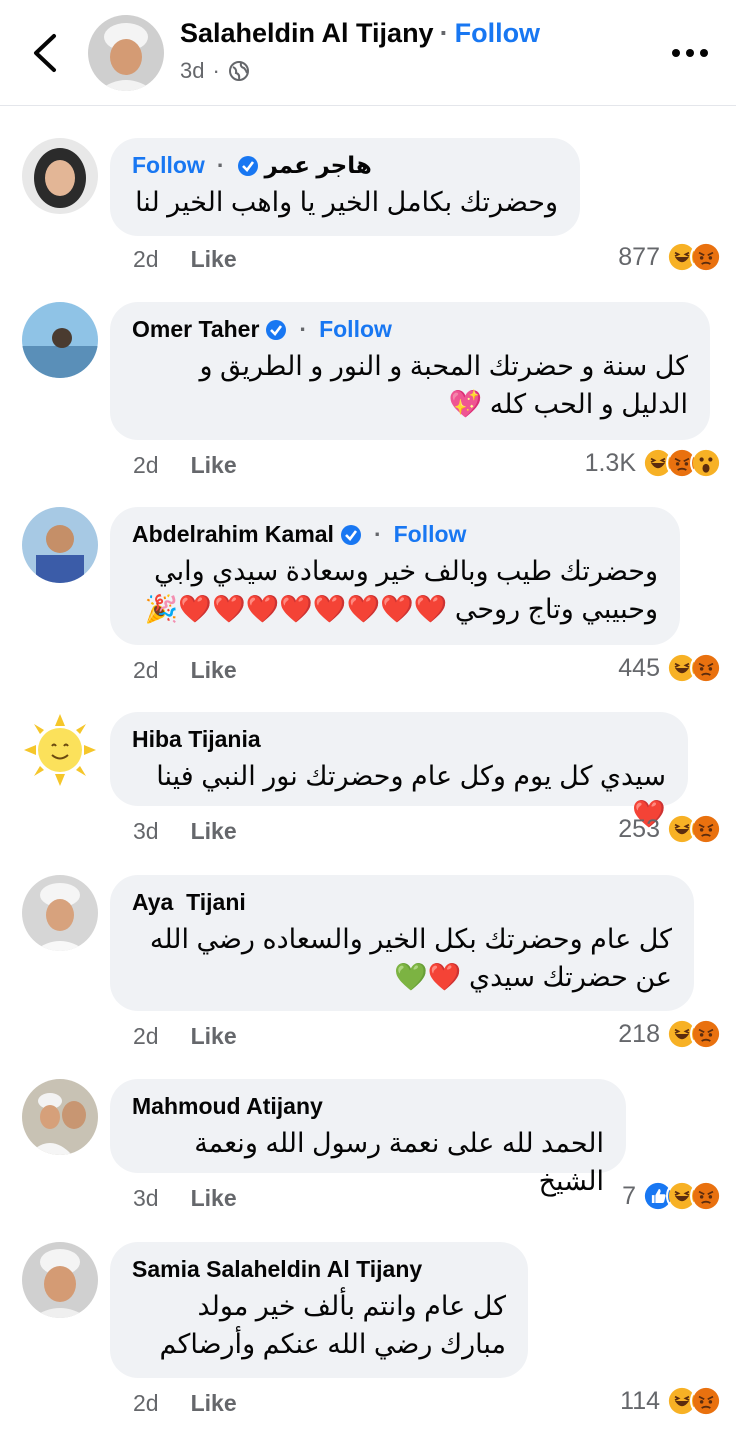 This screenshot has height=1440, width=736. What do you see at coordinates (318, 165) in the screenshot?
I see `comment-author: هاجر عمر` at bounding box center [318, 165].